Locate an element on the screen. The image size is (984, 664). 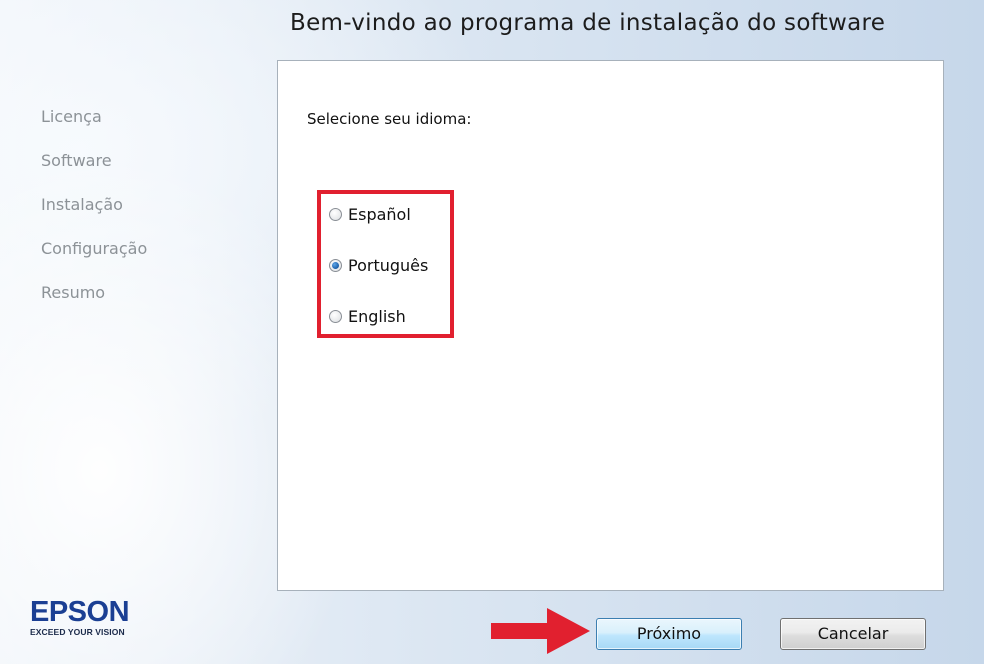
radio-option-portugues: Português is located at coordinates (378, 265).